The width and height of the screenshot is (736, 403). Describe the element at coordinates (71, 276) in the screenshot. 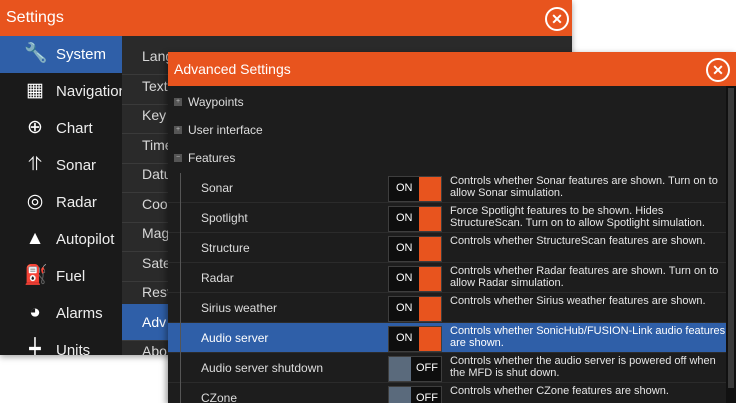

I see `sidebar-item-label: Fuel` at that location.